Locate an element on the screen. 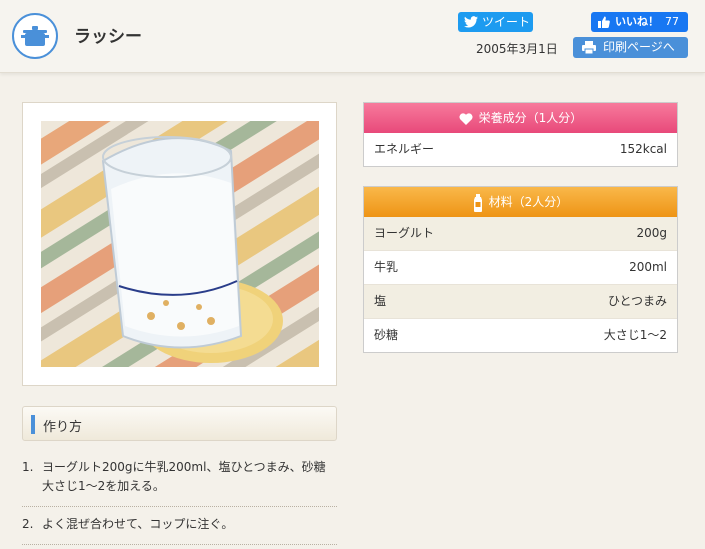 The image size is (705, 549). nutrition-panel: 栄養成分（1人分） エネルギー 152kcal is located at coordinates (520, 134).